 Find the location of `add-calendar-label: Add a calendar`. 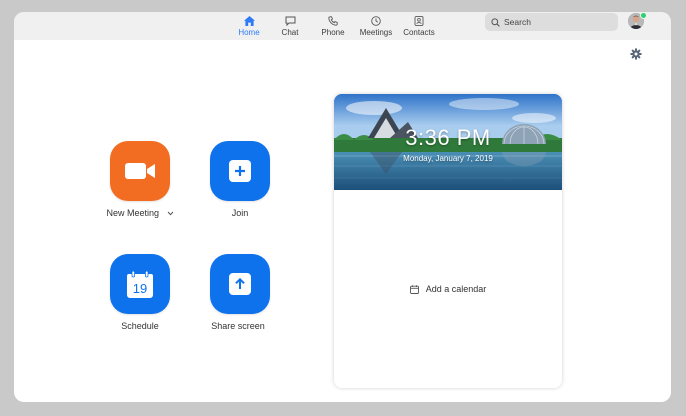

add-calendar-label: Add a calendar is located at coordinates (456, 289).